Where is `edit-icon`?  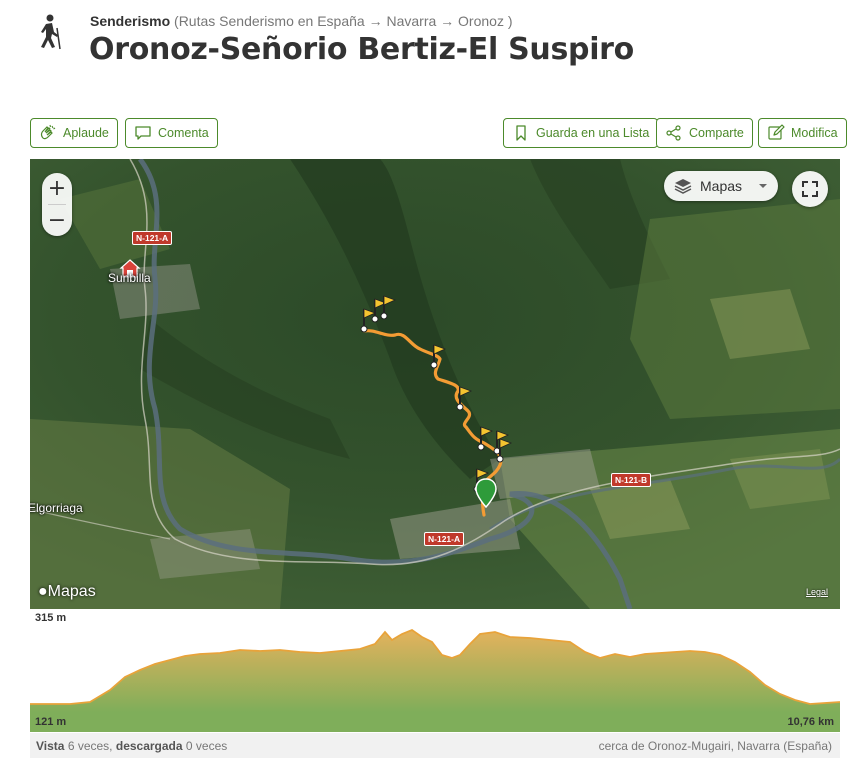 edit-icon is located at coordinates (776, 132).